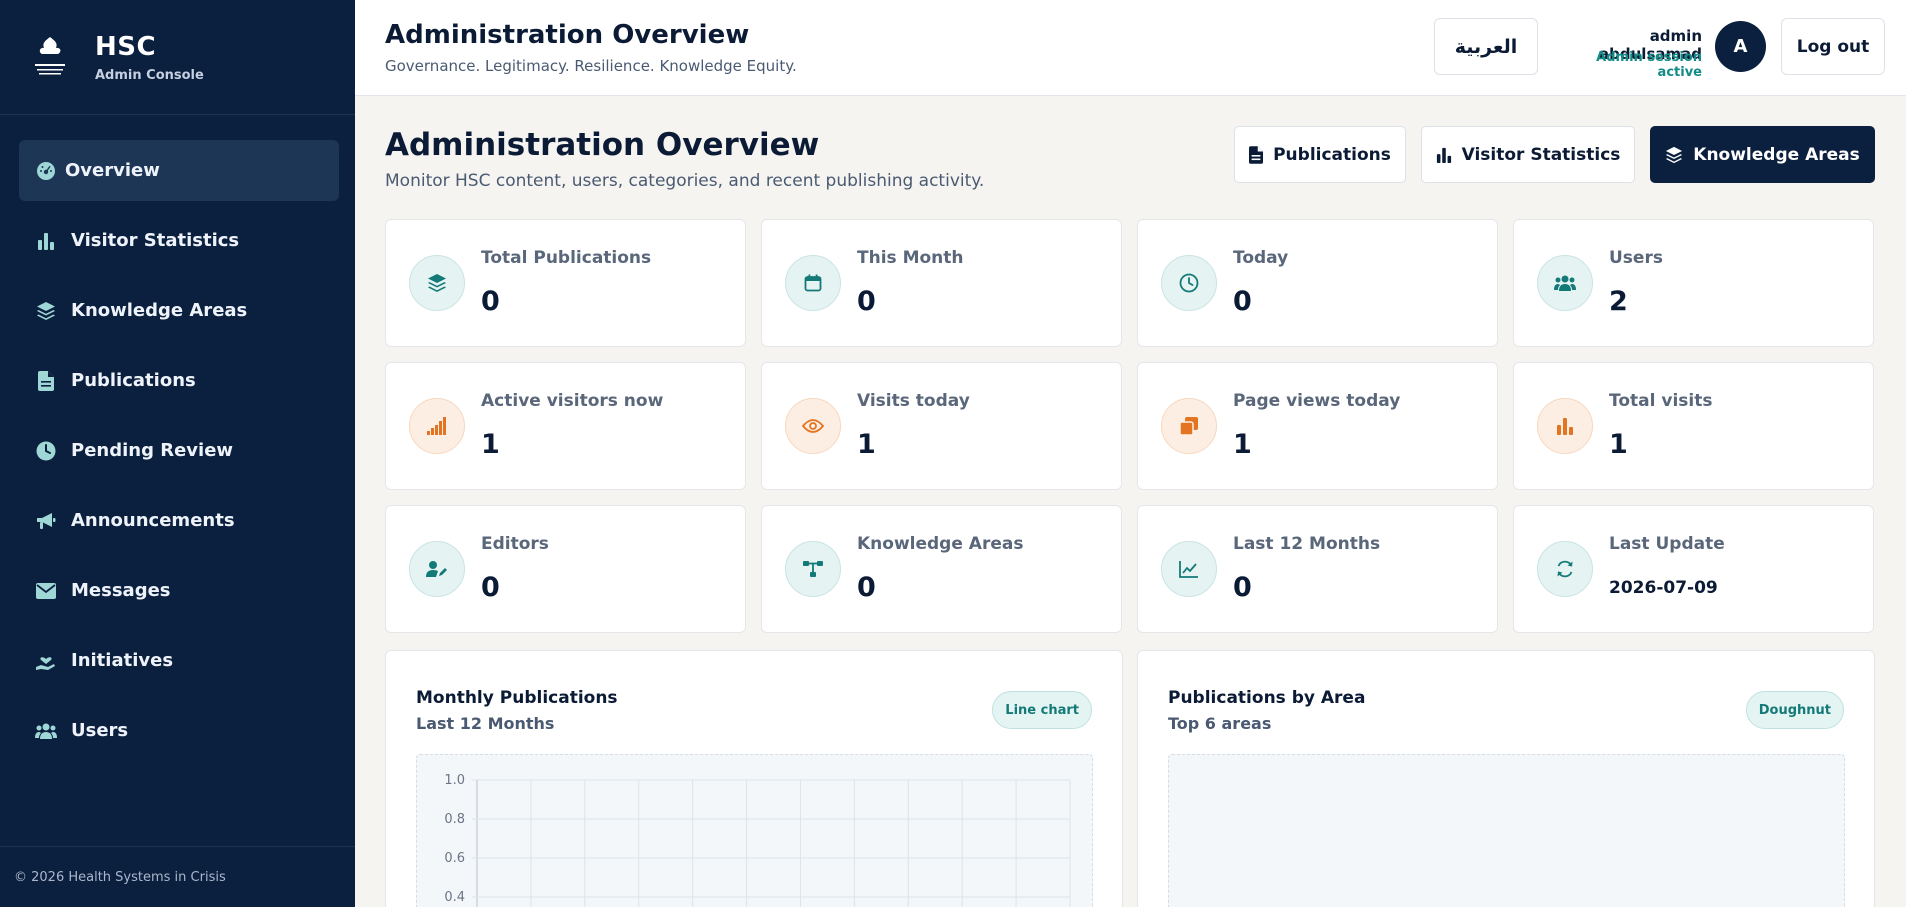 The image size is (1906, 907). What do you see at coordinates (1332, 154) in the screenshot?
I see `publications-button-label: Publications` at bounding box center [1332, 154].